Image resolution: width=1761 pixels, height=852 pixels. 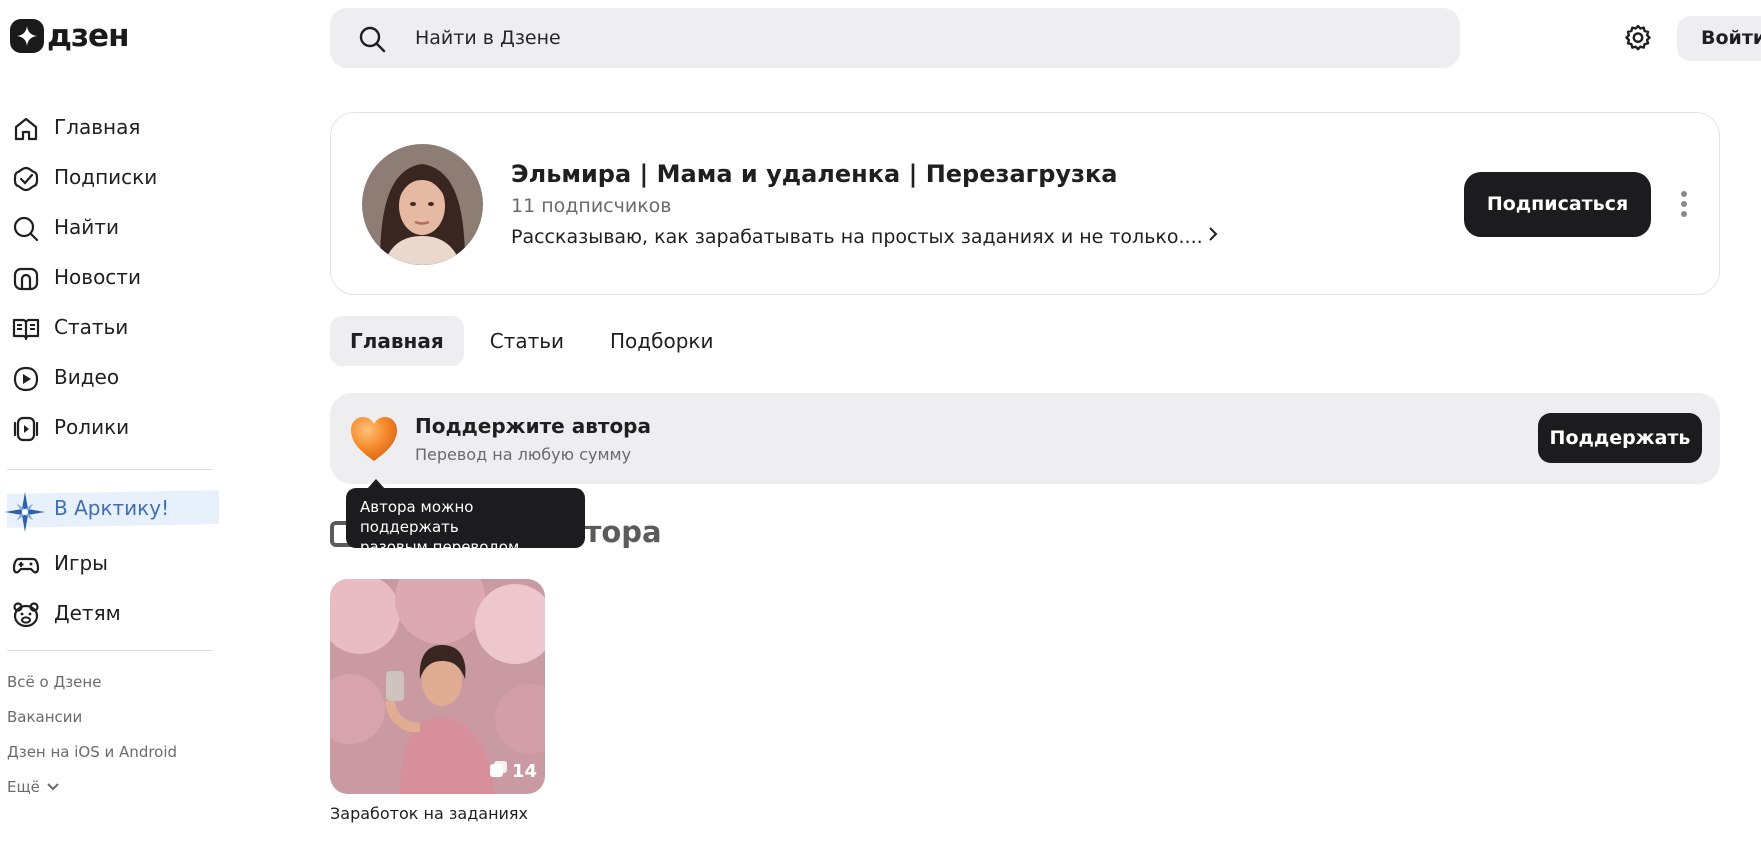 What do you see at coordinates (527, 341) in the screenshot?
I see `tab-articles: Статьи` at bounding box center [527, 341].